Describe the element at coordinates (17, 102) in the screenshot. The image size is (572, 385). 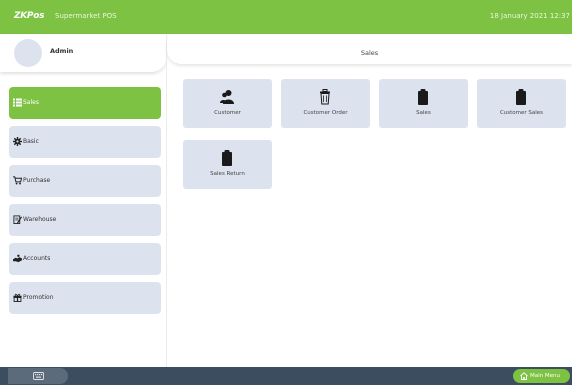
I see `list-icon` at that location.